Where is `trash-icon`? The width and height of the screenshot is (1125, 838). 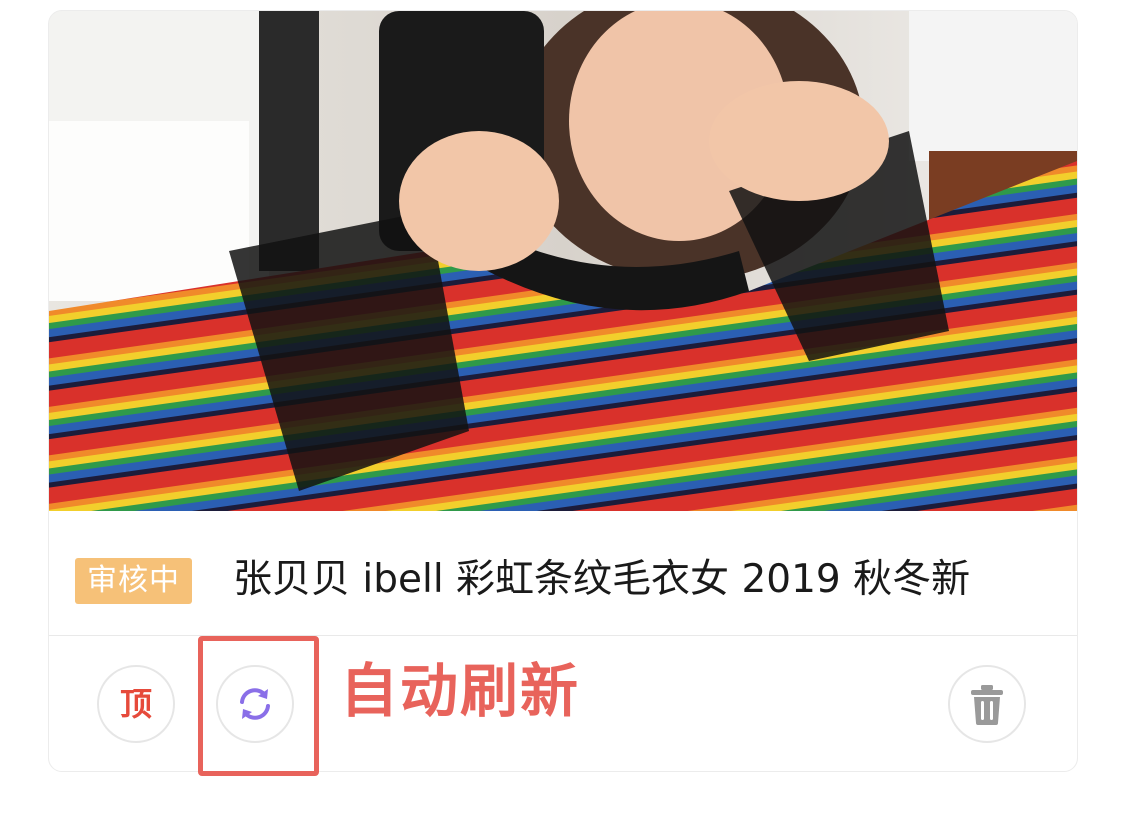
trash-icon is located at coordinates (987, 705).